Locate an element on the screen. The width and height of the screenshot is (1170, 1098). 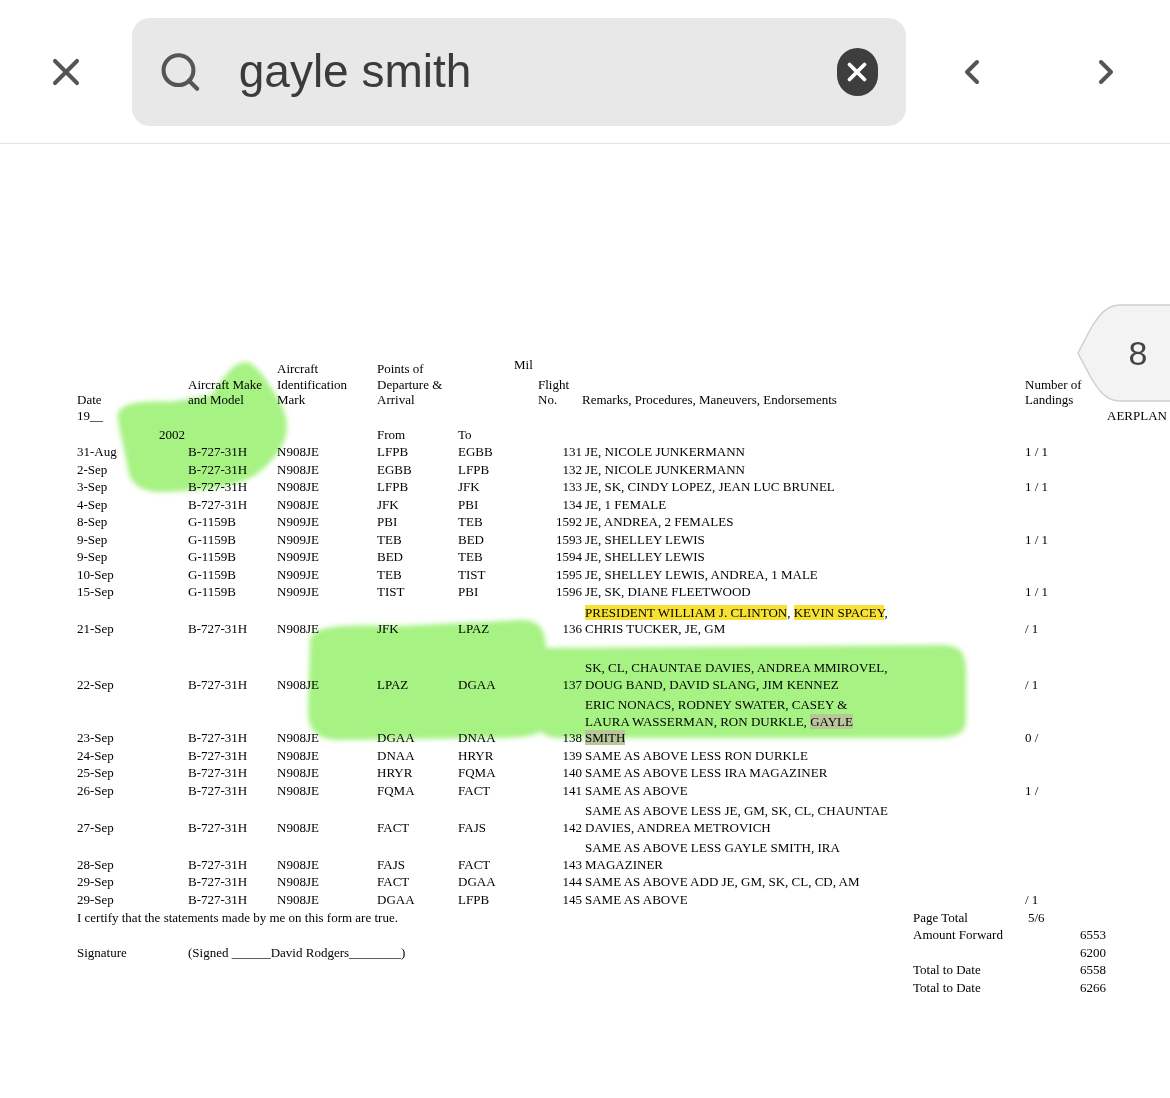
table-cell-text: 141 is located at coordinates (571, 790).